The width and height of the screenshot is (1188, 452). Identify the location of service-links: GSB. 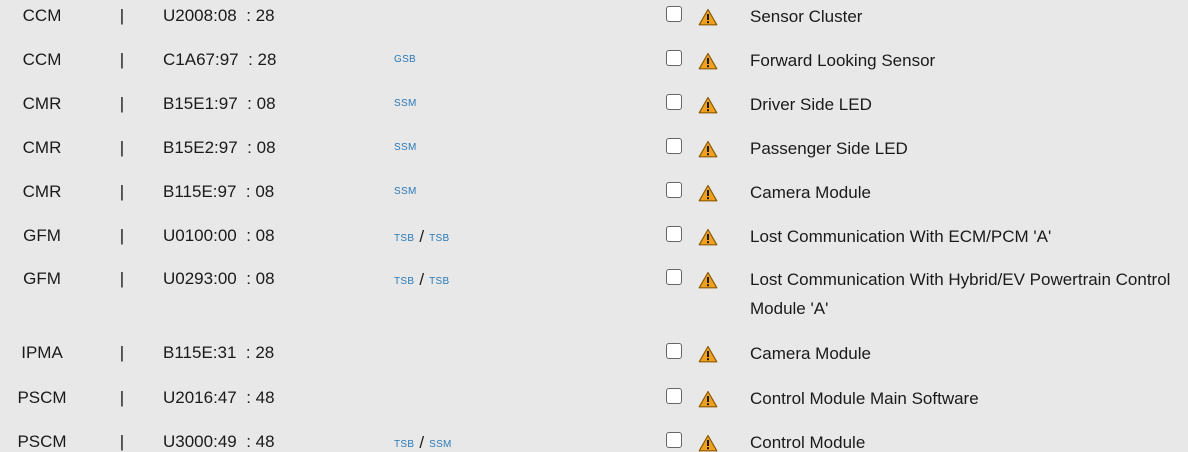
(405, 60).